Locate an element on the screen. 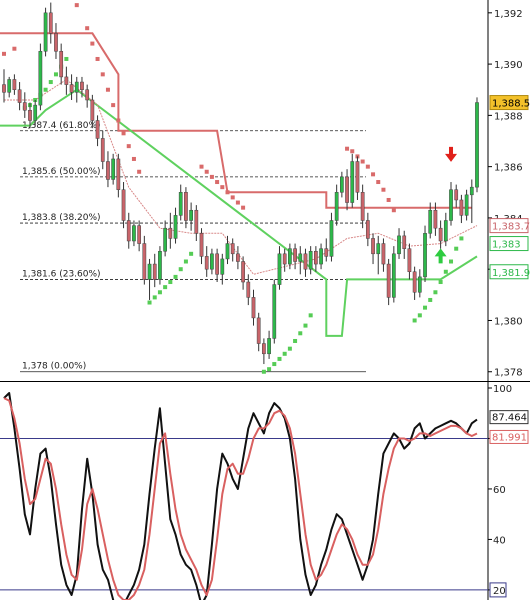  price-tick-label: 1,378 is located at coordinates (508, 373).